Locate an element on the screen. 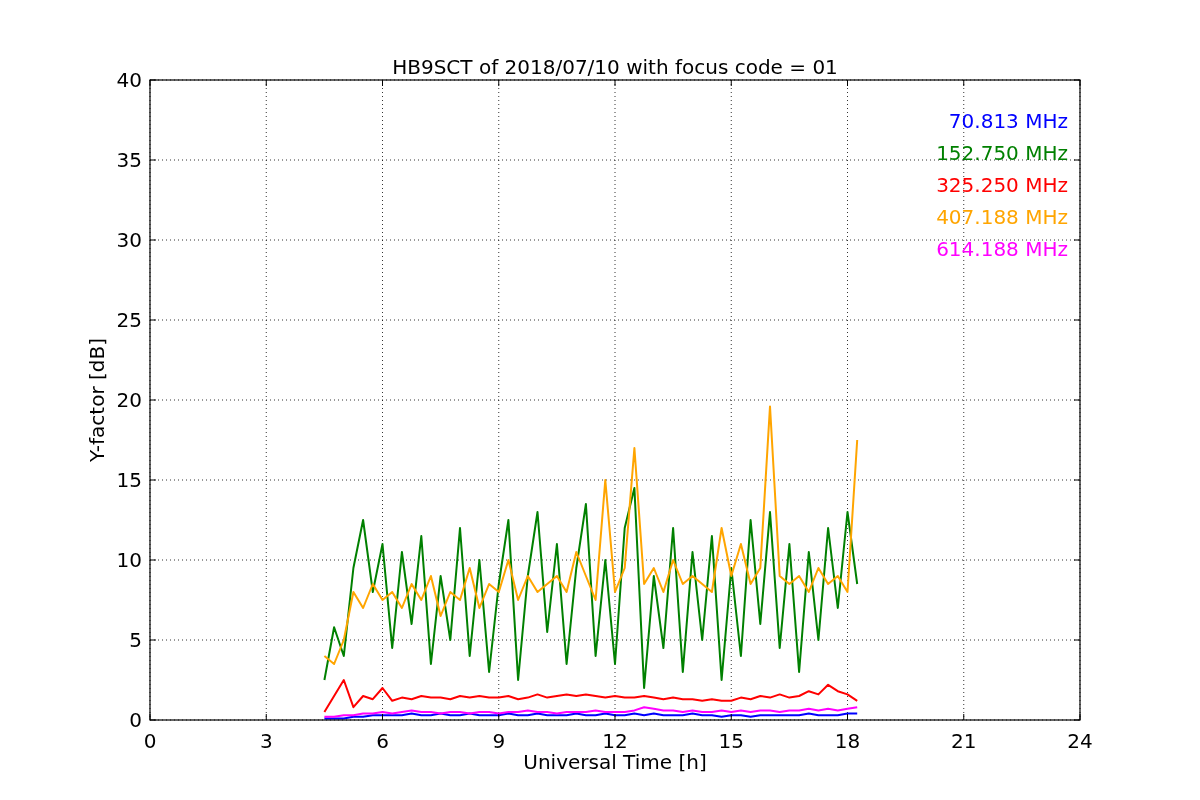 Image resolution: width=1200 pixels, height=800 pixels. tick-label: 10 is located at coordinates (129, 560).